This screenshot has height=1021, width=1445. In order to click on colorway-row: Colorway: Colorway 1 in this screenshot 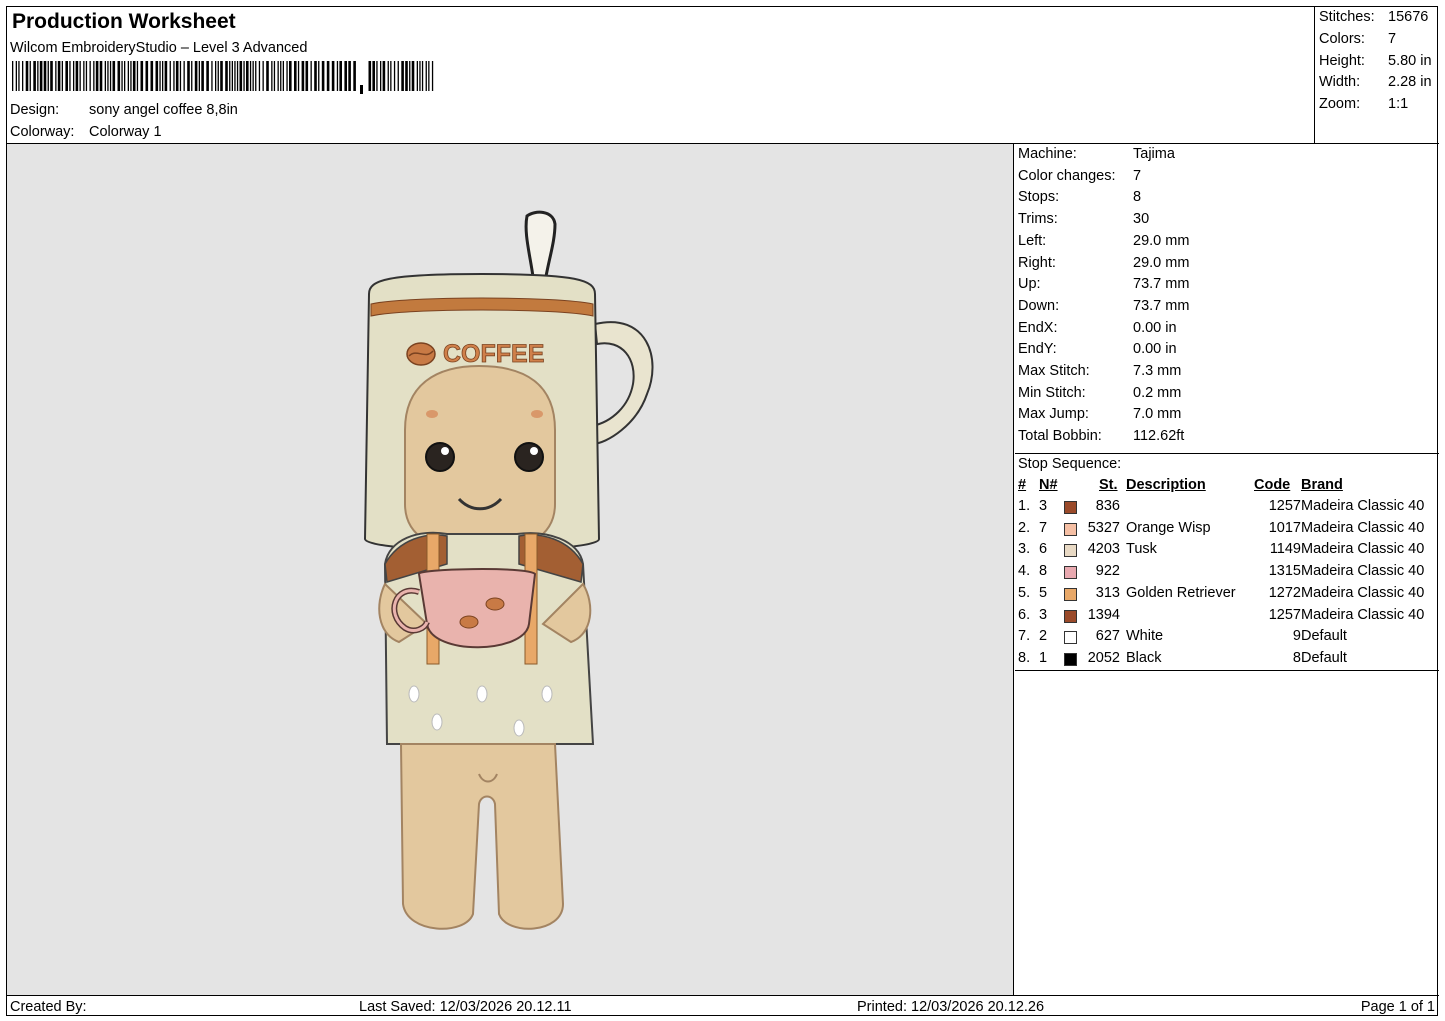, I will do `click(86, 132)`.